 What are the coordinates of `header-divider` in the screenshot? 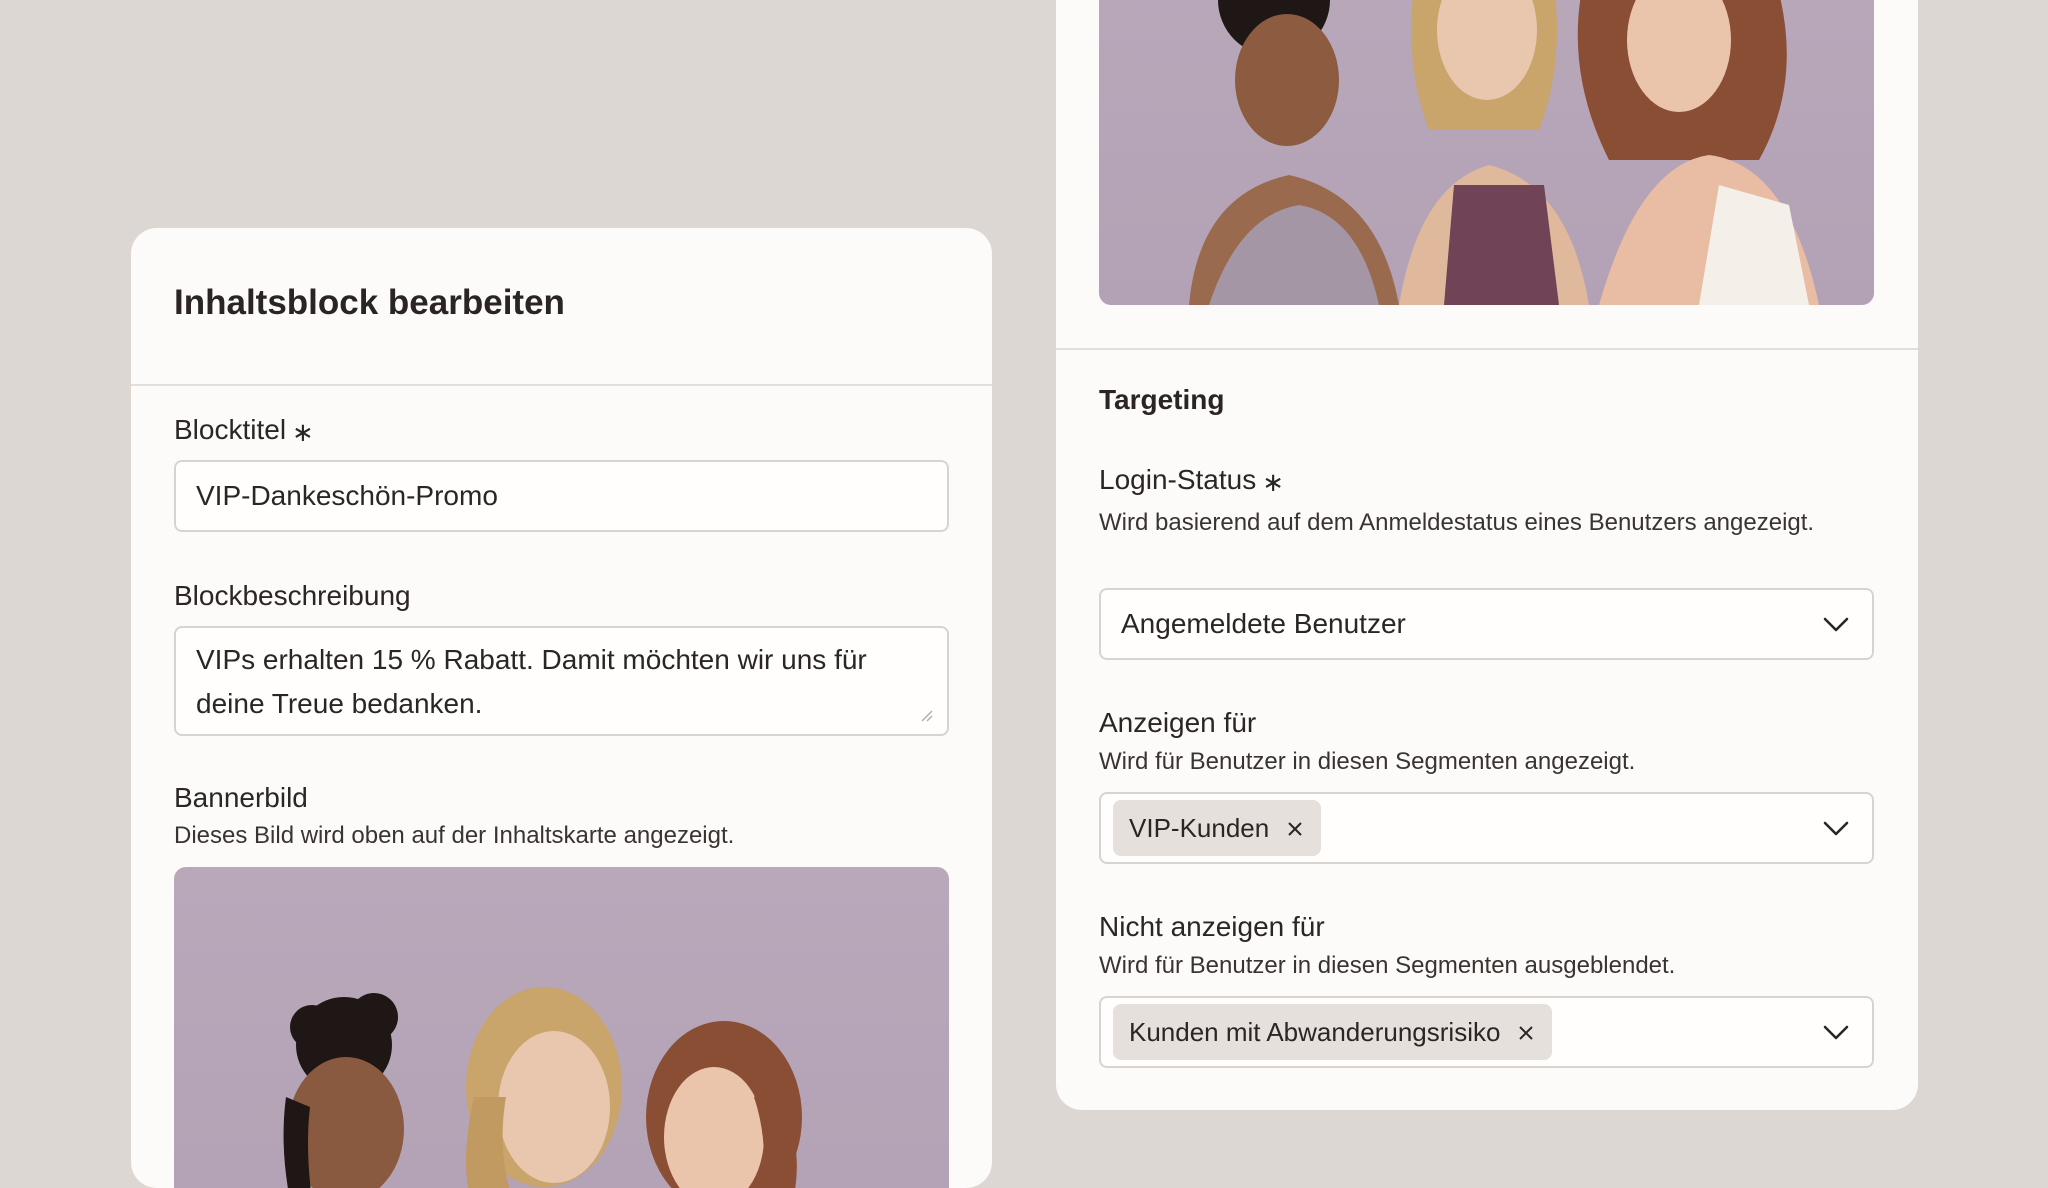 It's located at (561, 385).